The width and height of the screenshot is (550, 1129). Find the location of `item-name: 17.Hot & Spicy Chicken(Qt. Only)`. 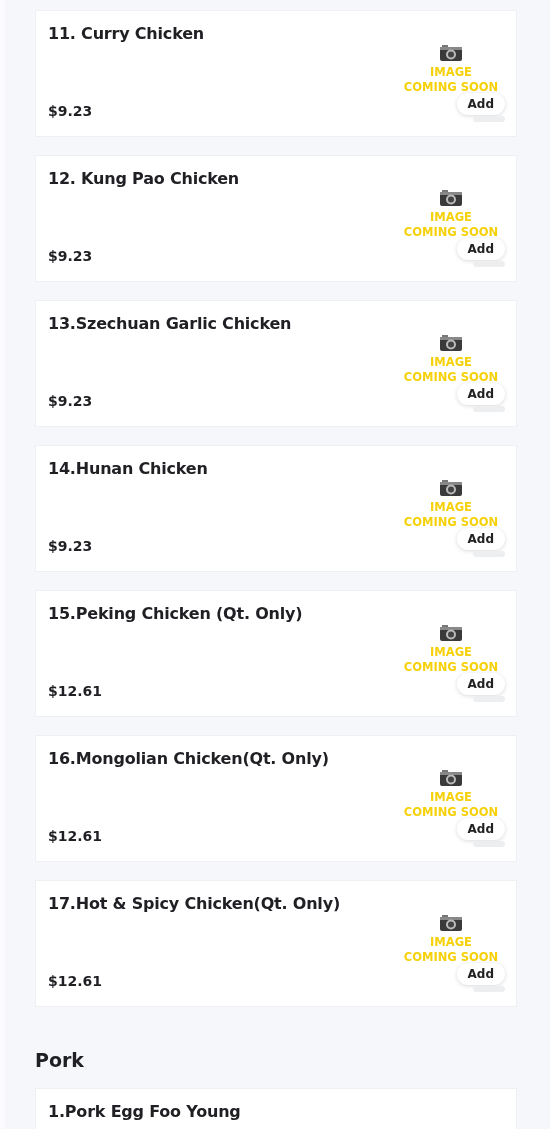

item-name: 17.Hot & Spicy Chicken(Qt. Only) is located at coordinates (194, 903).